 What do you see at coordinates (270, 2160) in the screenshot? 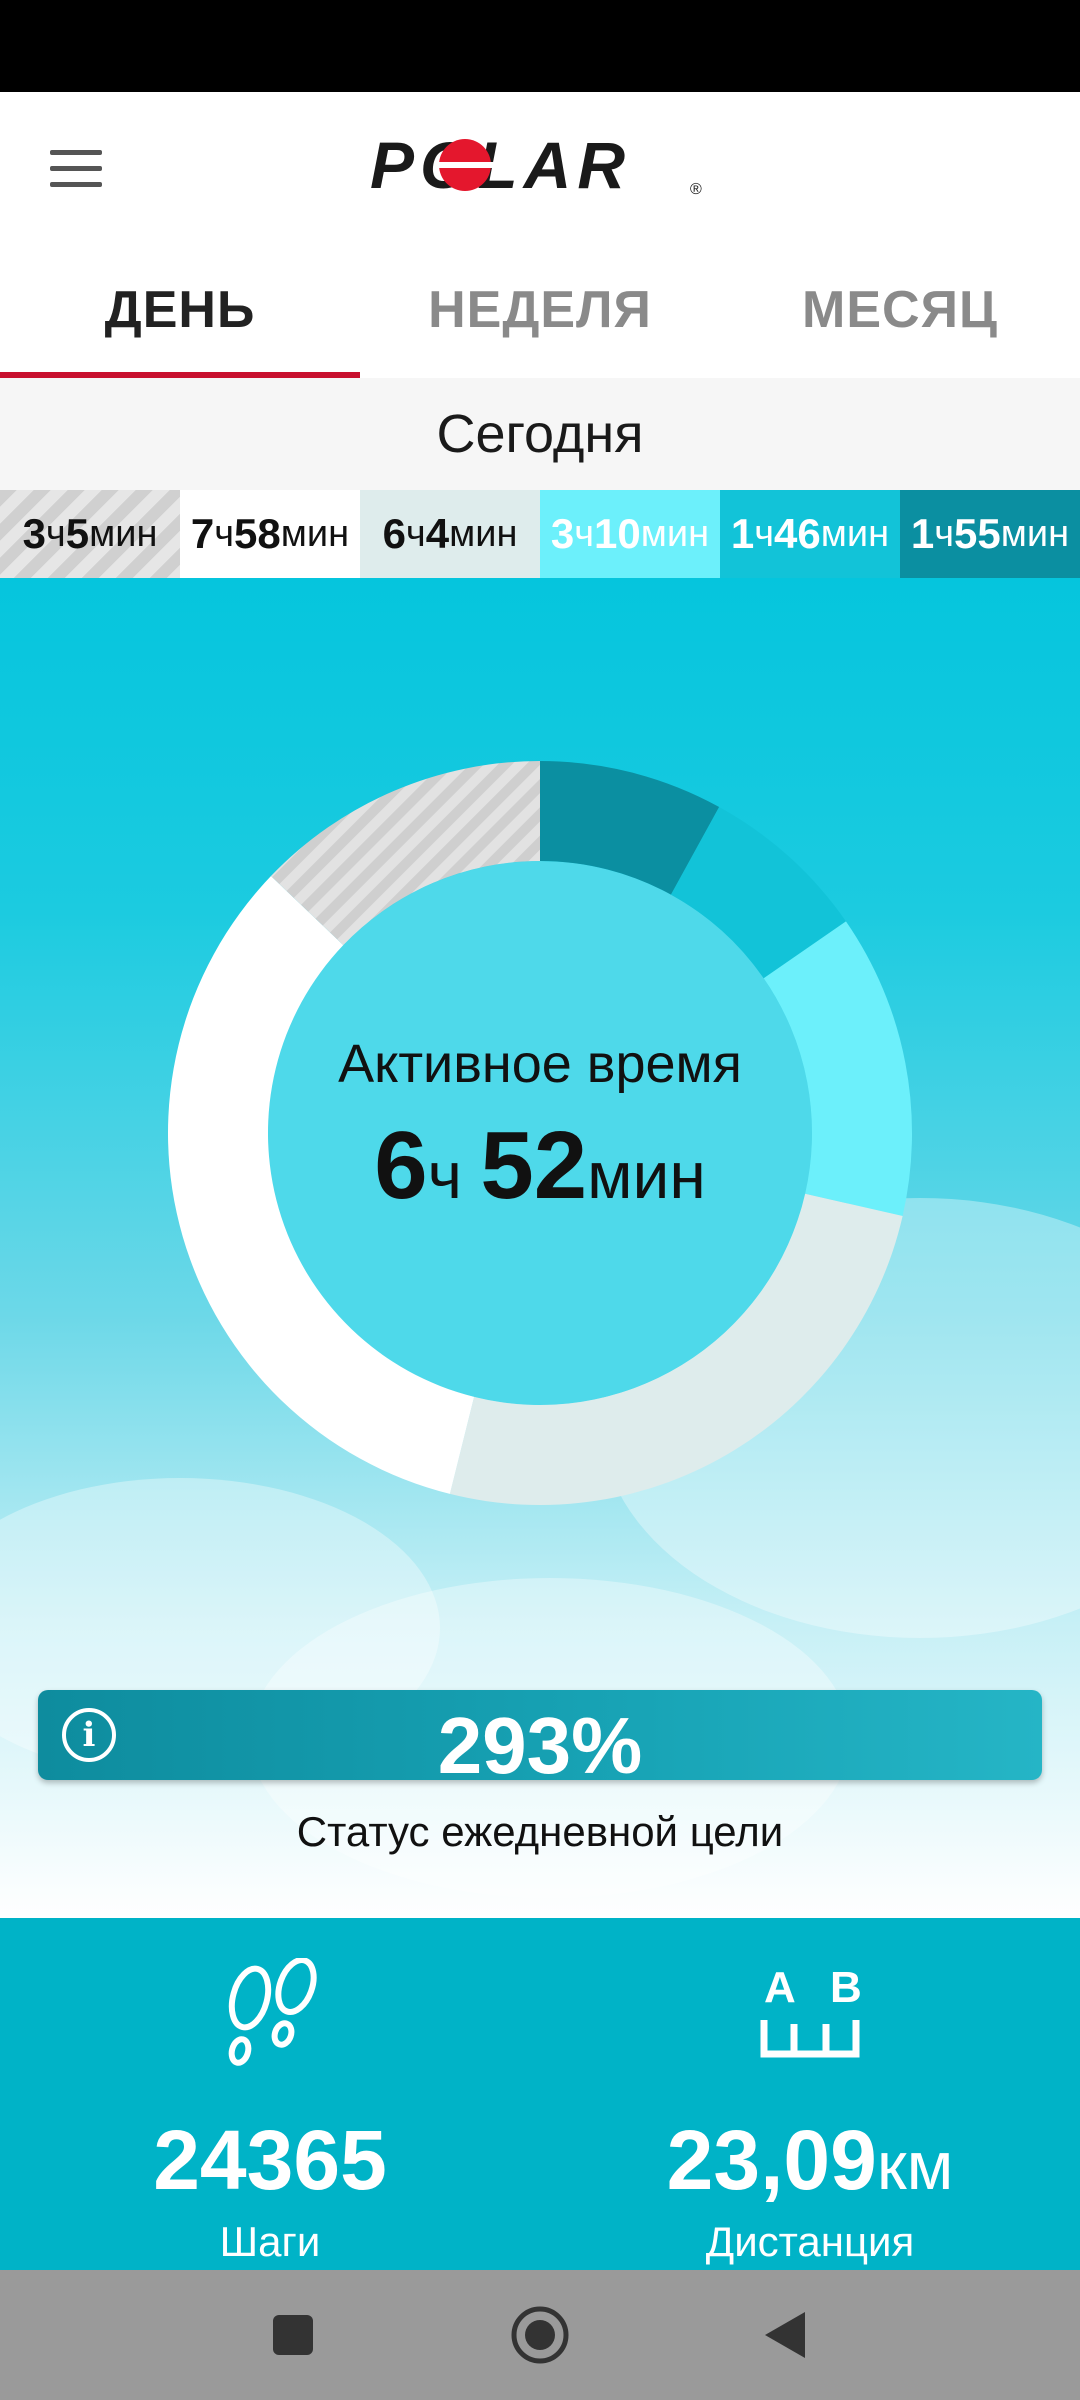
I see `steps-value: 24365` at bounding box center [270, 2160].